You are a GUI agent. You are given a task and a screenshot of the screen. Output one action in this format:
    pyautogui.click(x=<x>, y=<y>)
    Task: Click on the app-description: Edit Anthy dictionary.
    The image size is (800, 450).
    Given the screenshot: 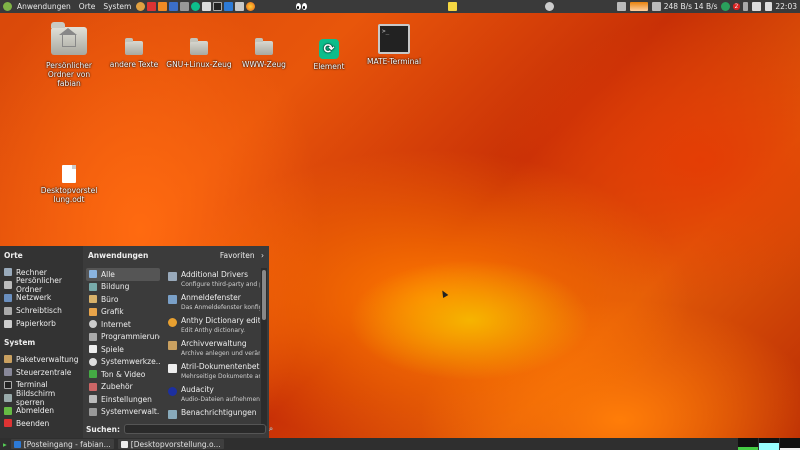 What is the action you would take?
    pyautogui.click(x=213, y=330)
    